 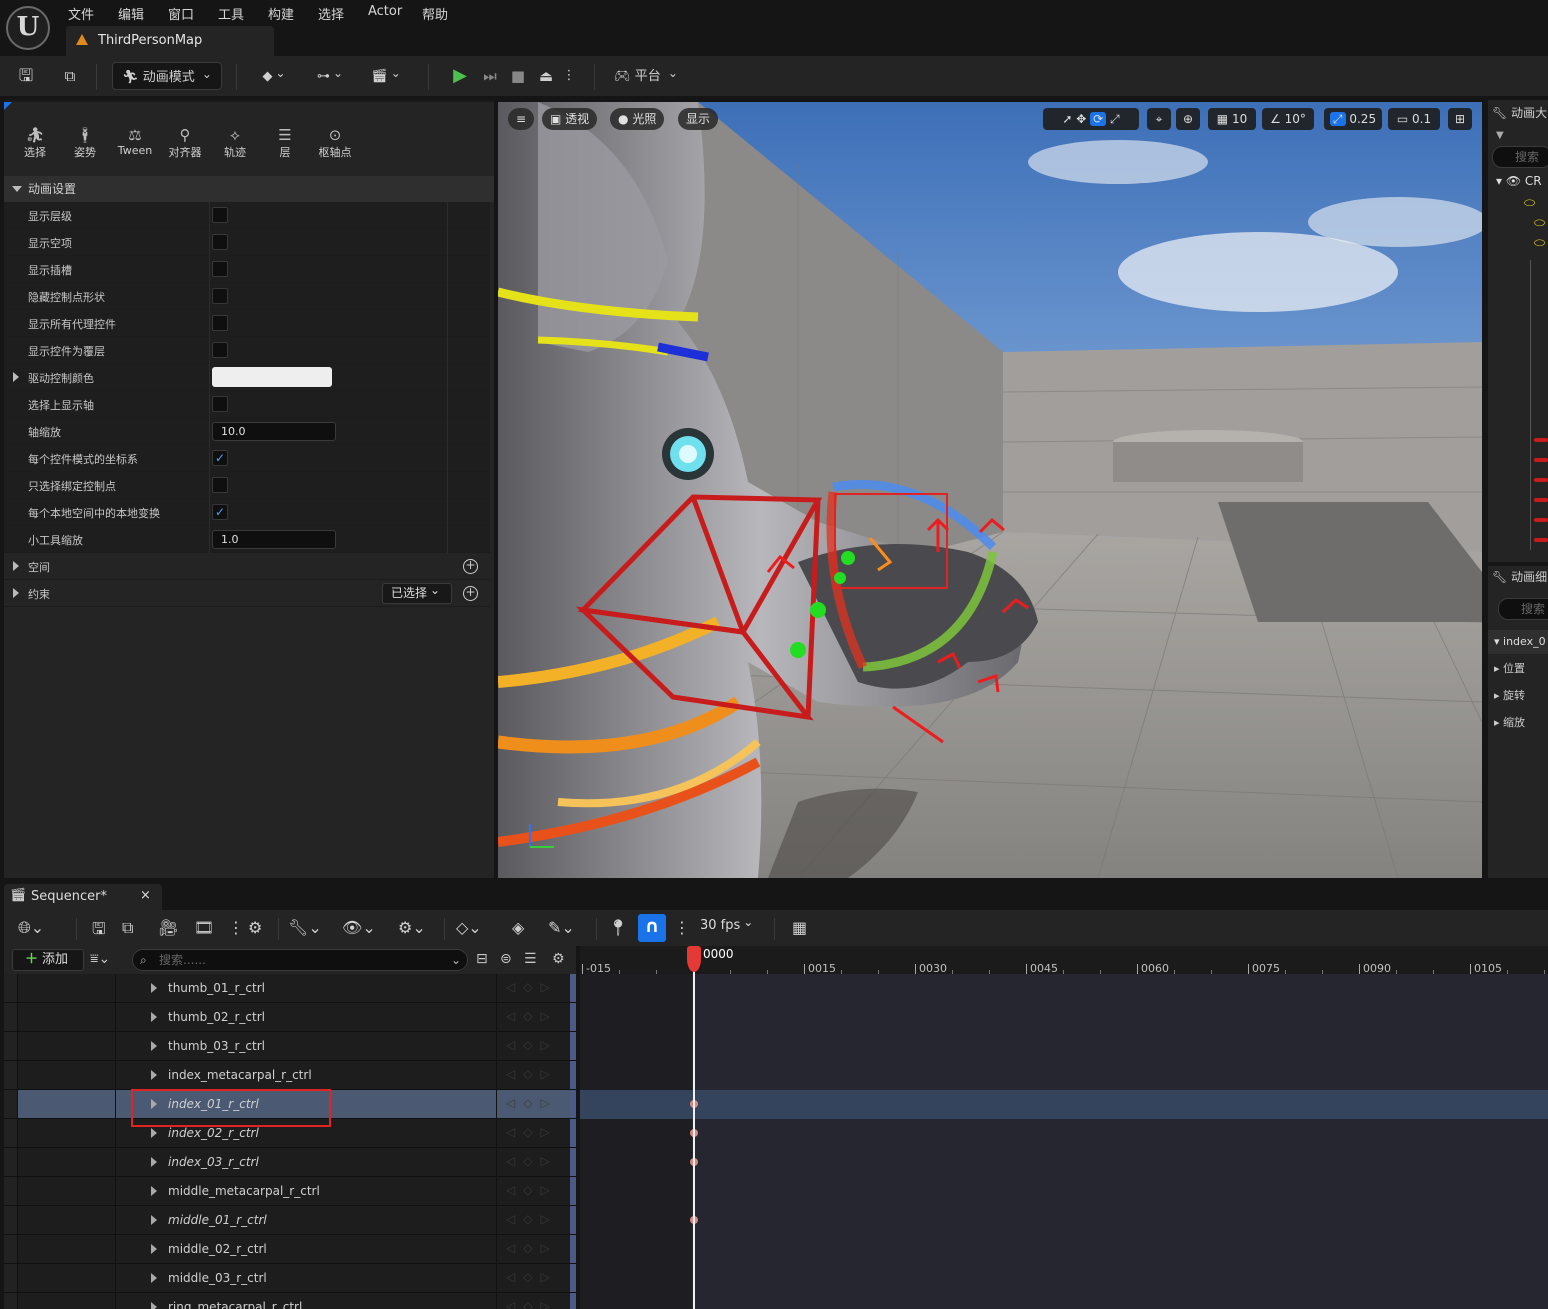 I want to click on select-cursor-icon: ➚, so click(x=1067, y=119).